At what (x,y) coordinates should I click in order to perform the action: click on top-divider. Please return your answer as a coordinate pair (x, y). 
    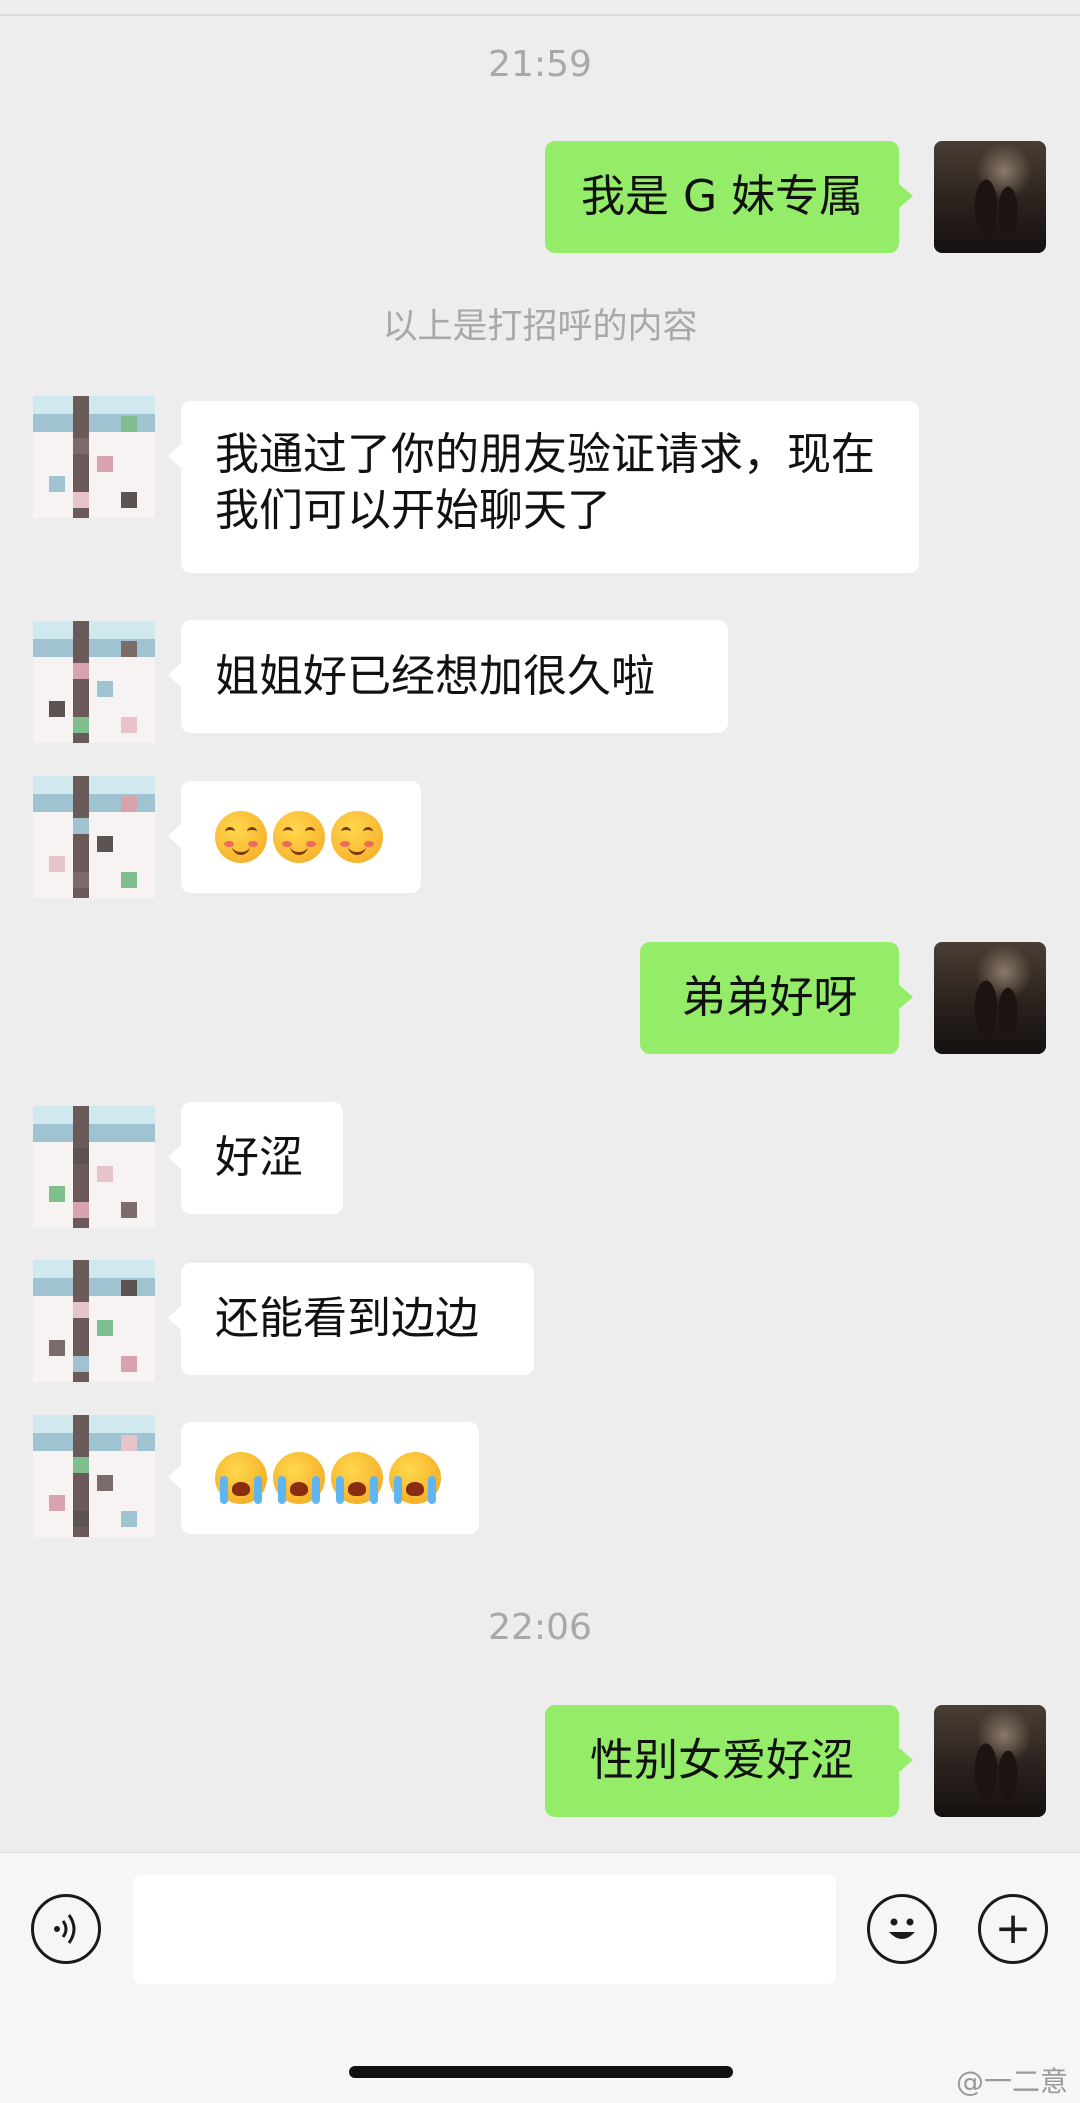
    Looking at the image, I should click on (540, 15).